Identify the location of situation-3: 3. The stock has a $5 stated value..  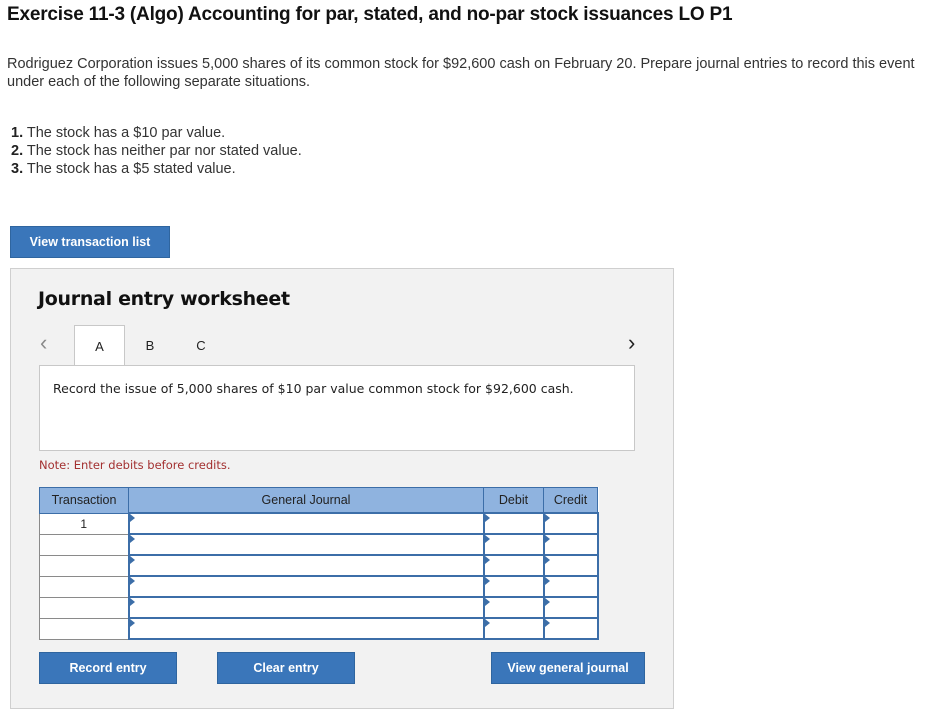
(123, 169).